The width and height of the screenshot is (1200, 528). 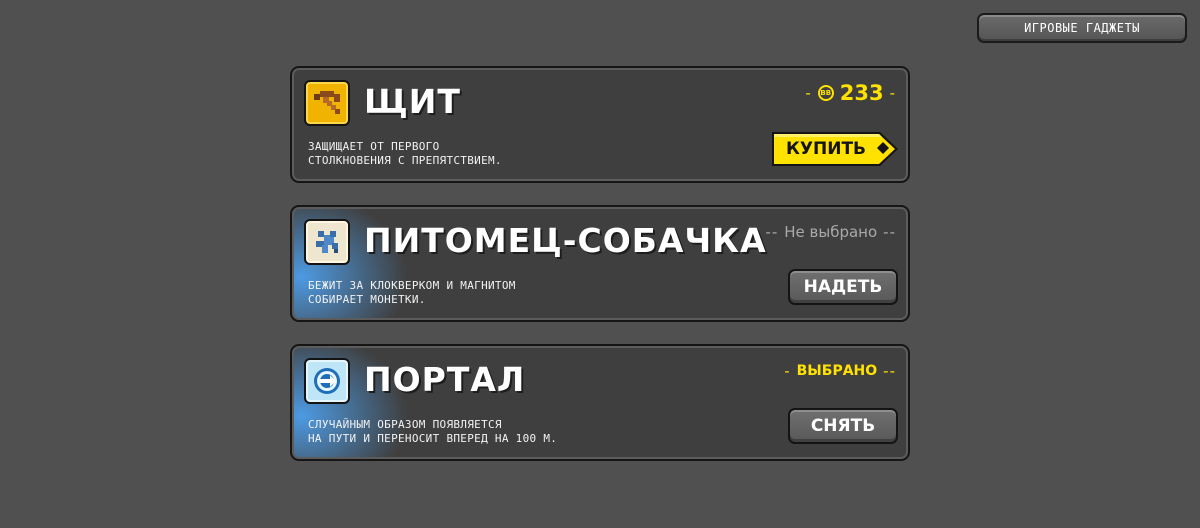 I want to click on description-line: ЗАЩИЩАЕТ ОТ ПЕРВОГО, so click(x=374, y=146).